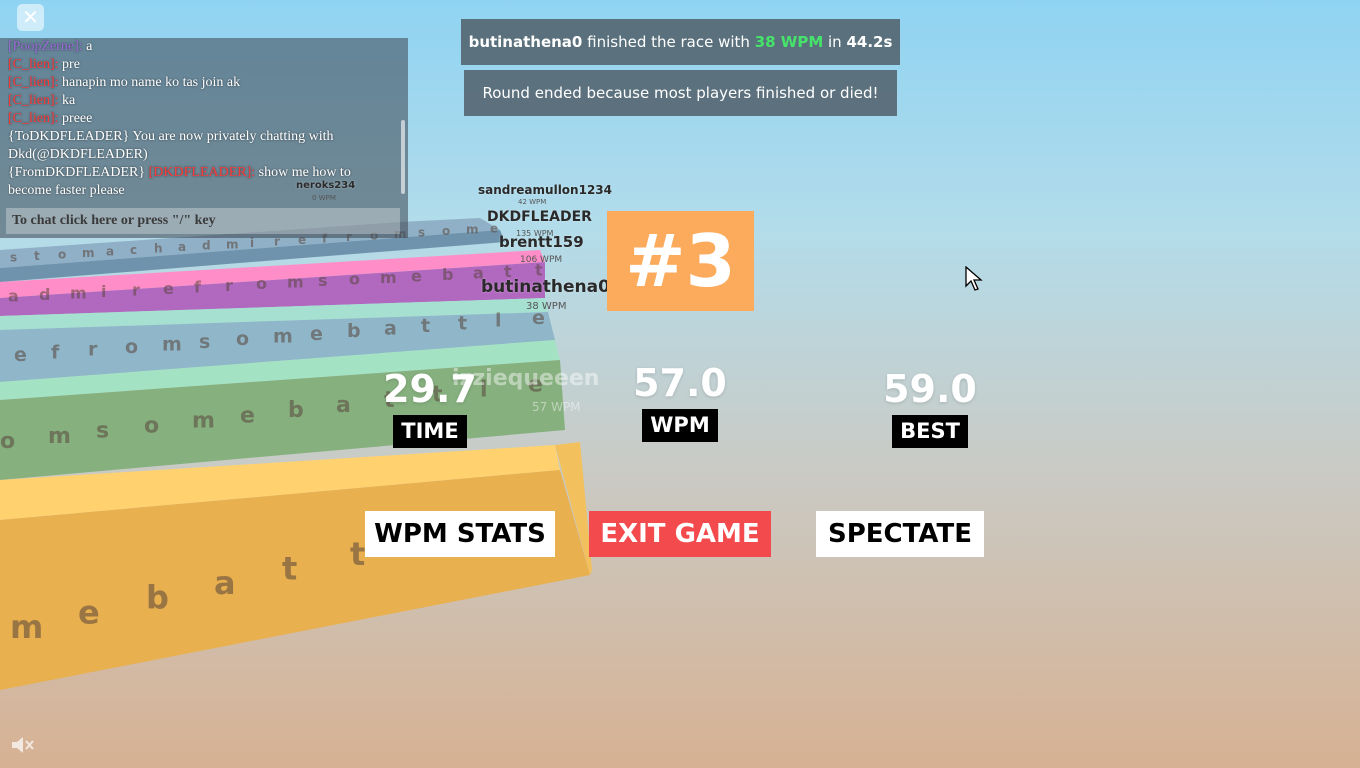 The image size is (1360, 768). I want to click on track-letter: l, so click(498, 321).